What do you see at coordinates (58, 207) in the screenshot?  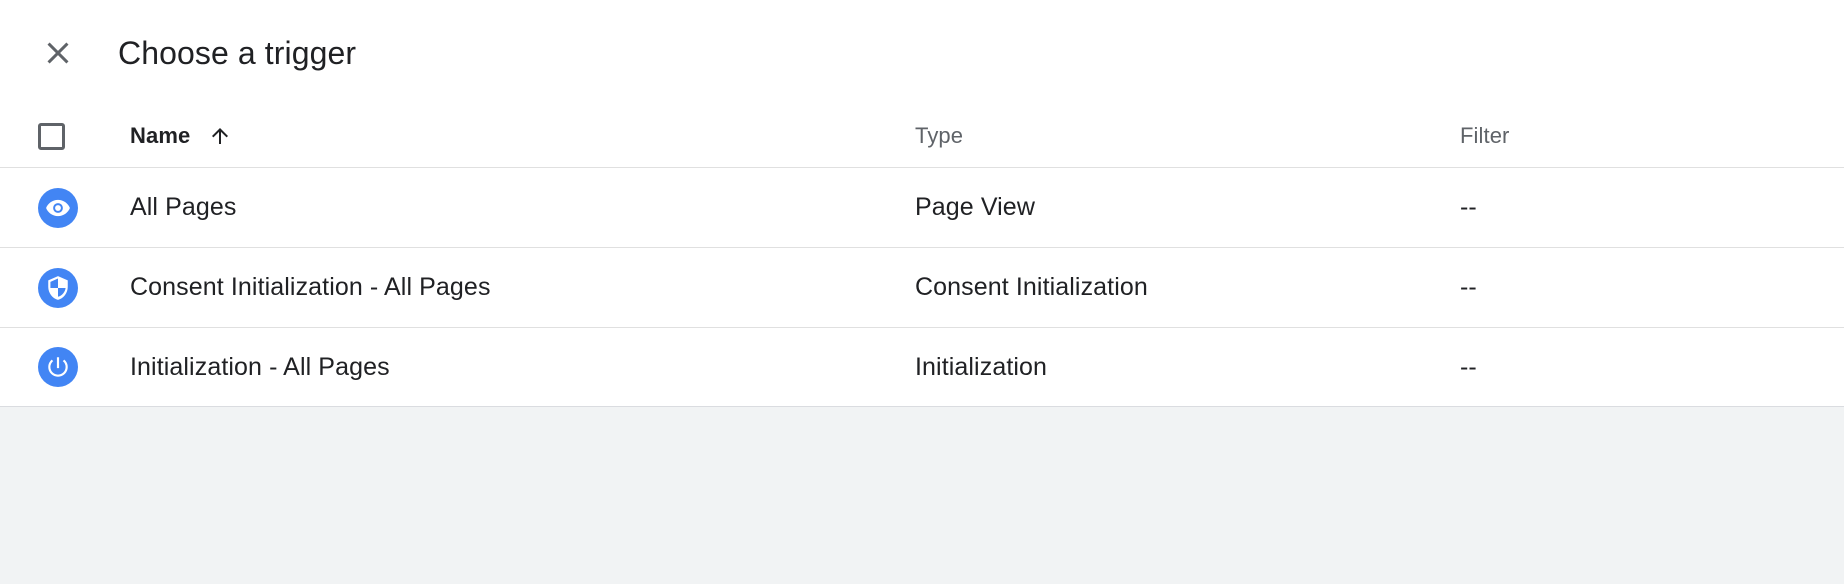 I see `eye-icon` at bounding box center [58, 207].